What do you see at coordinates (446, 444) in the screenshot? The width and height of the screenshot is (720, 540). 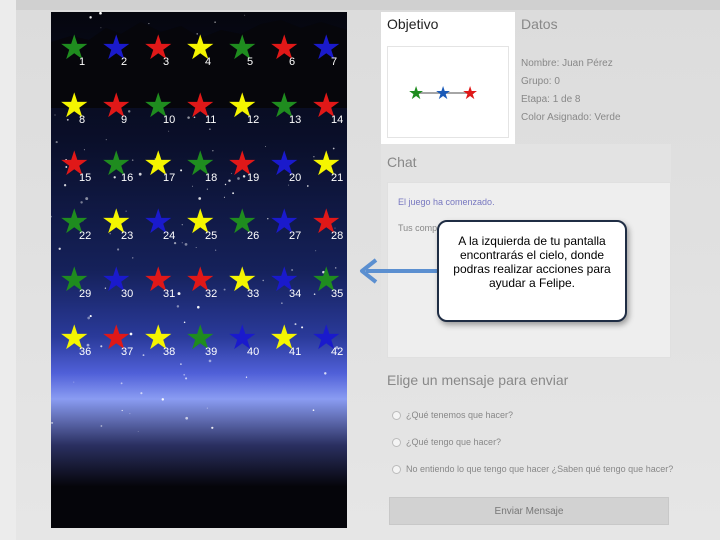 I see `message-option-2: ¿Qué tengo que hacer?` at bounding box center [446, 444].